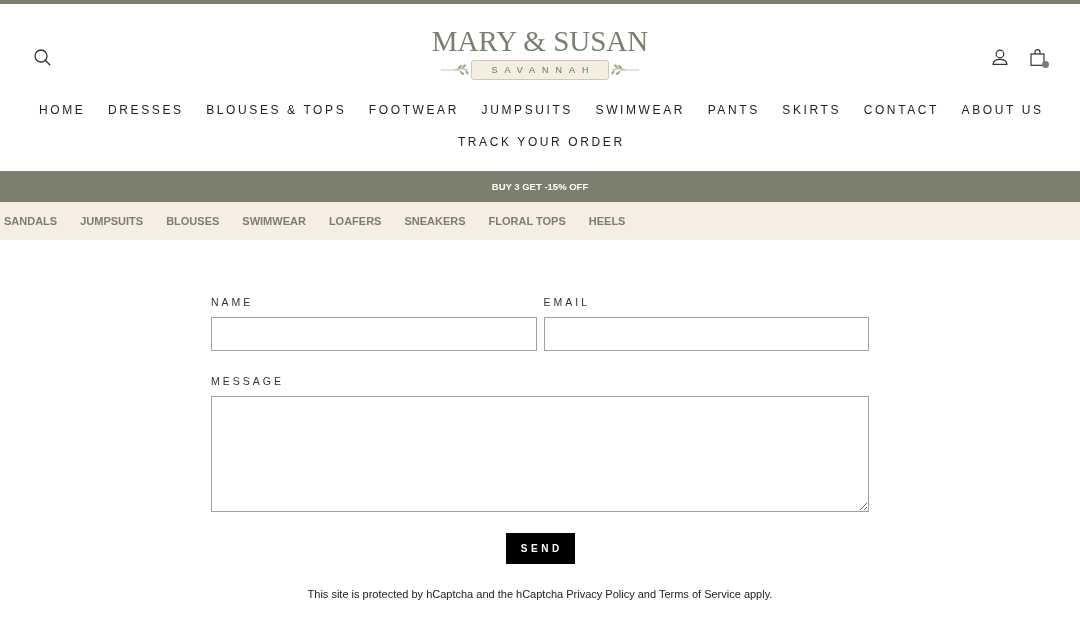  I want to click on nav-link: TRACK YOUR ORDER, so click(540, 142).